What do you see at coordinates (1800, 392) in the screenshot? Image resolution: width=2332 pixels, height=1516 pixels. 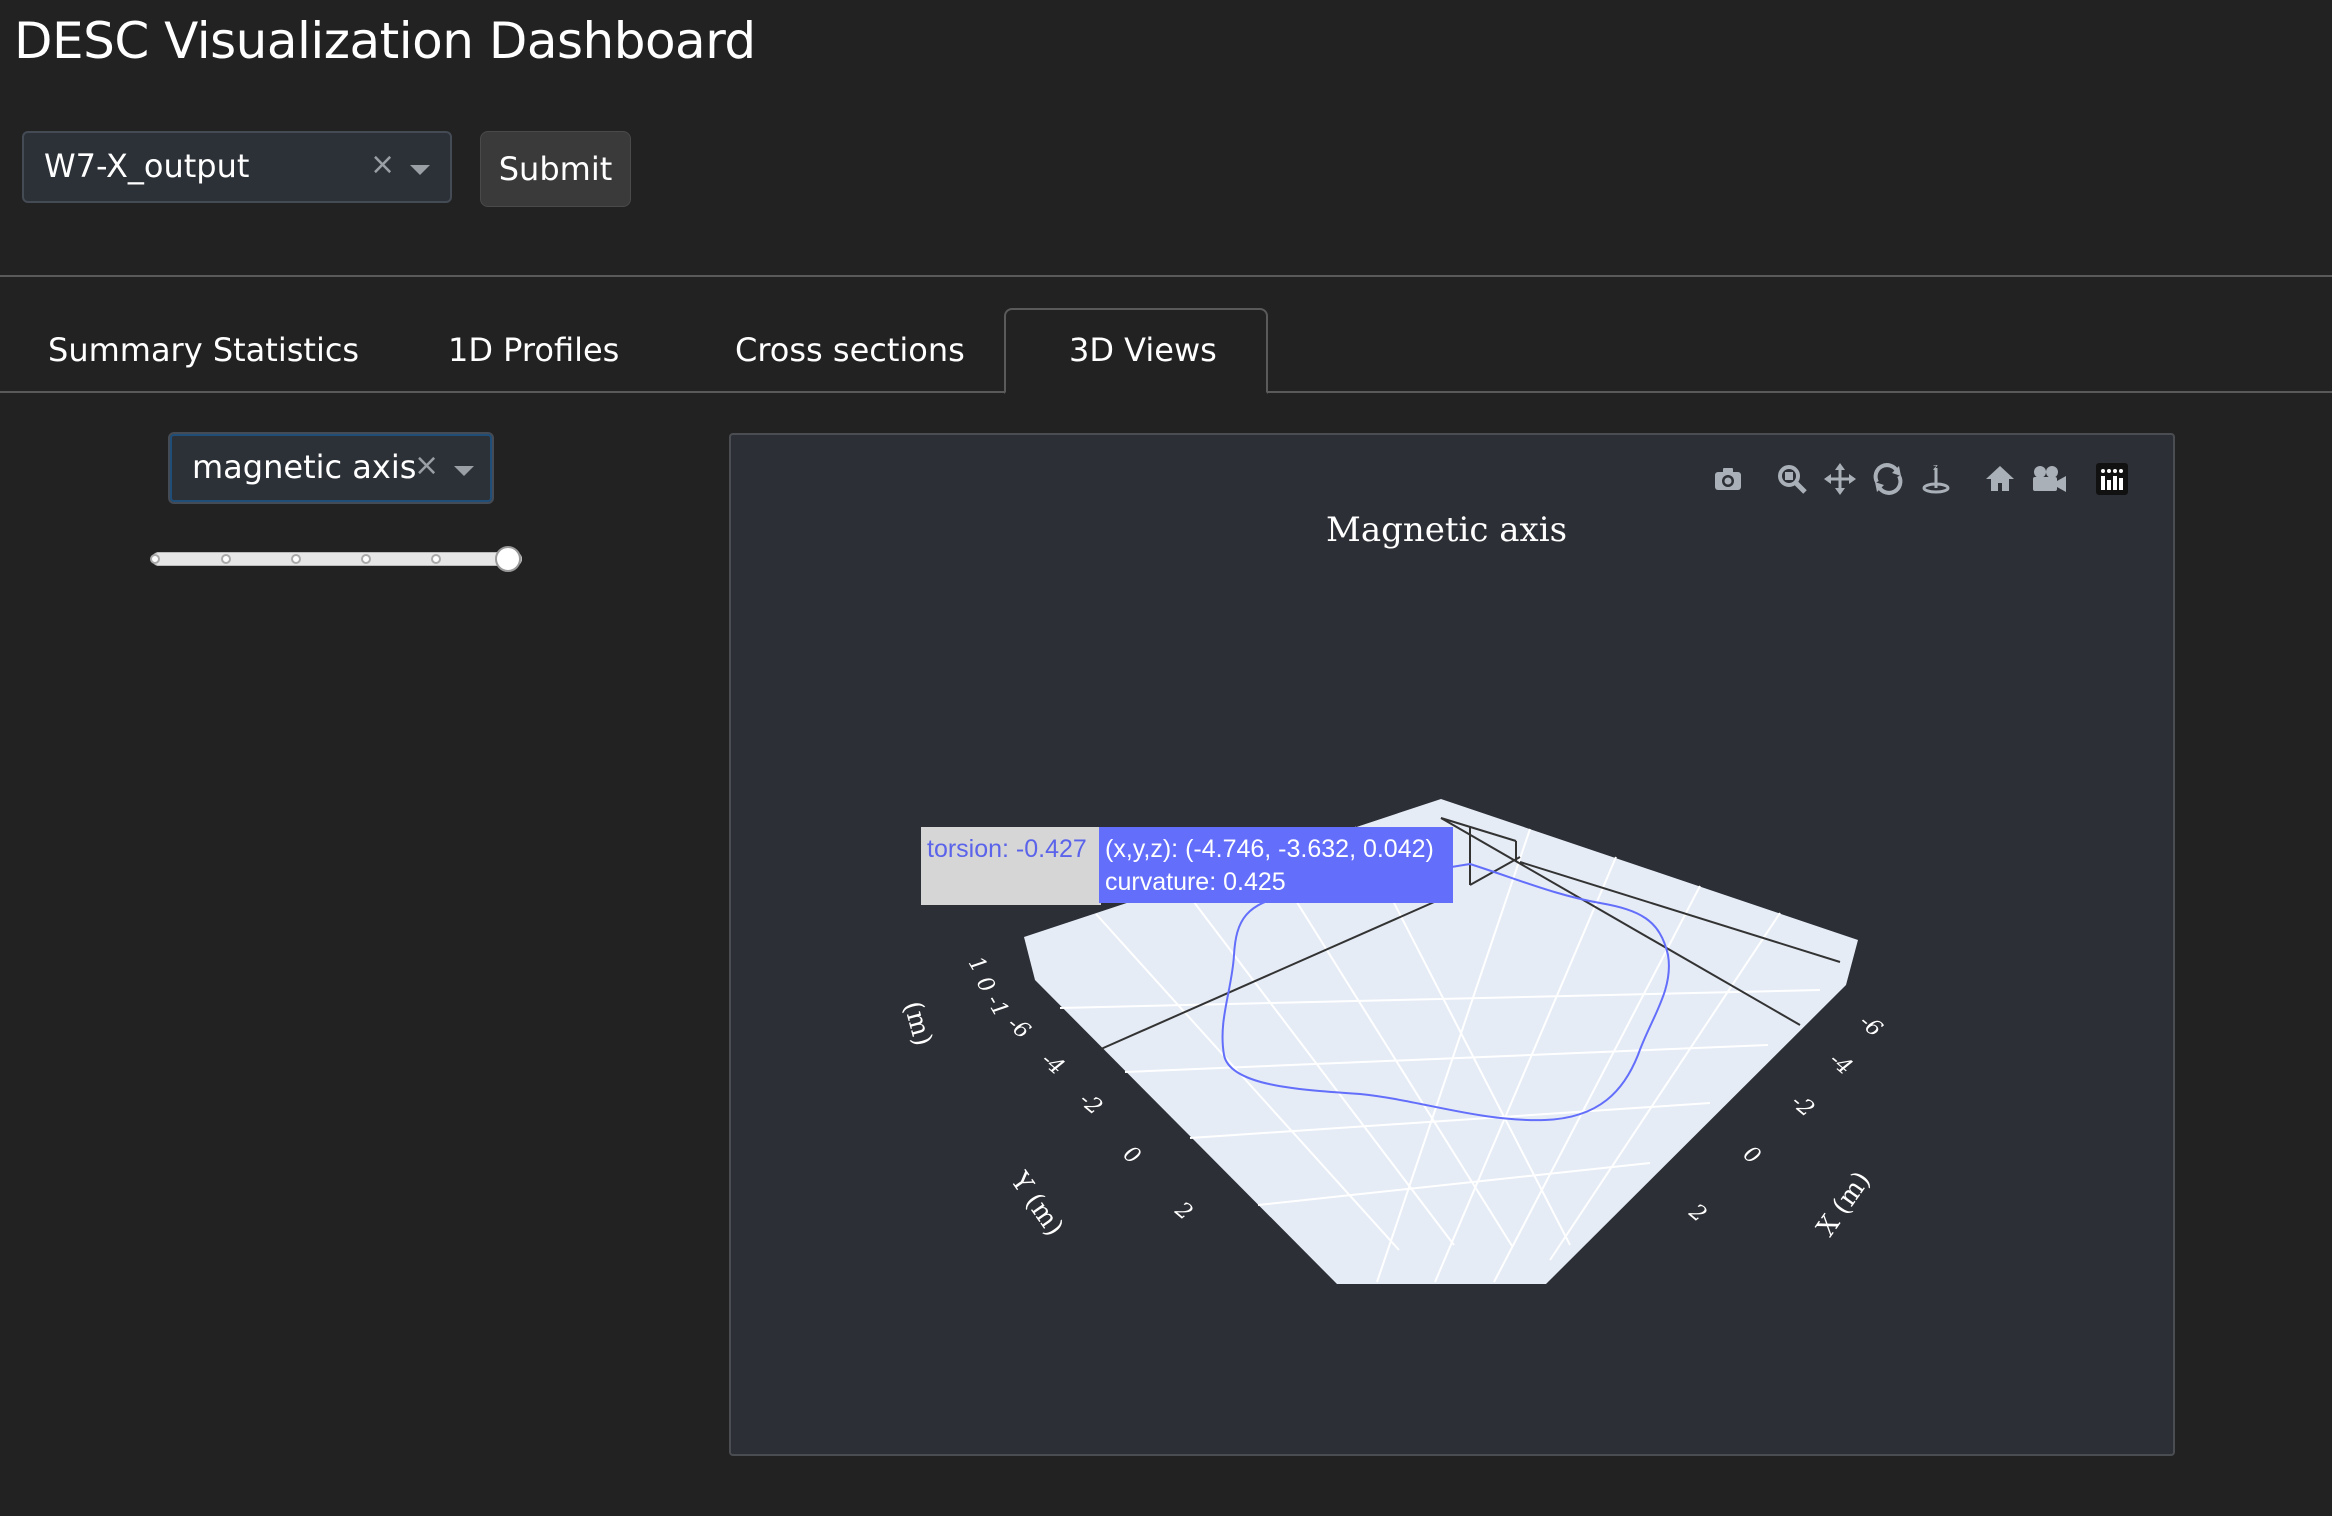 I see `tabs-baseline-right` at bounding box center [1800, 392].